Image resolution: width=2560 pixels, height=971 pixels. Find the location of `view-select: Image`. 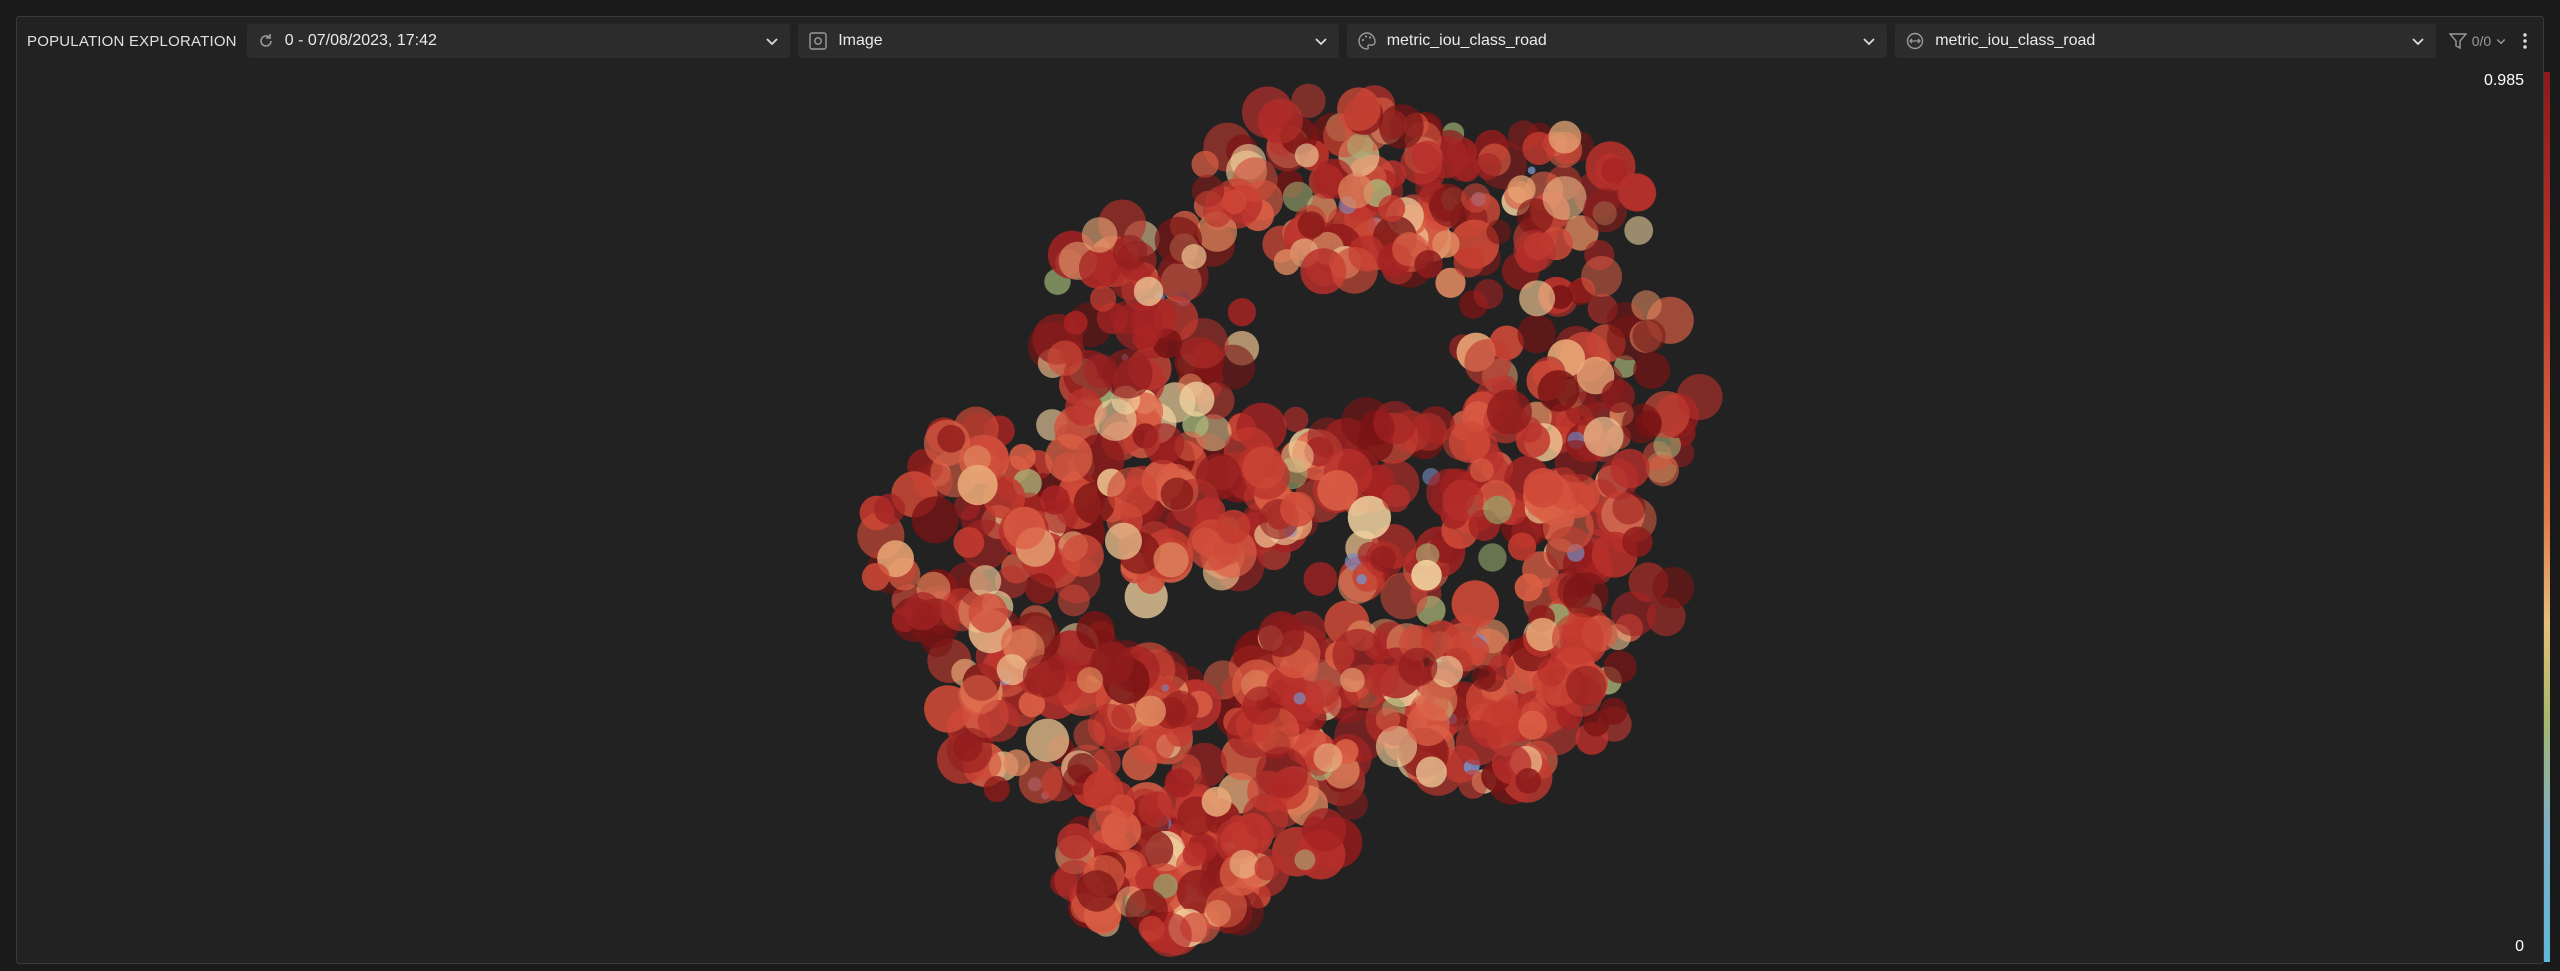

view-select: Image is located at coordinates (1068, 41).